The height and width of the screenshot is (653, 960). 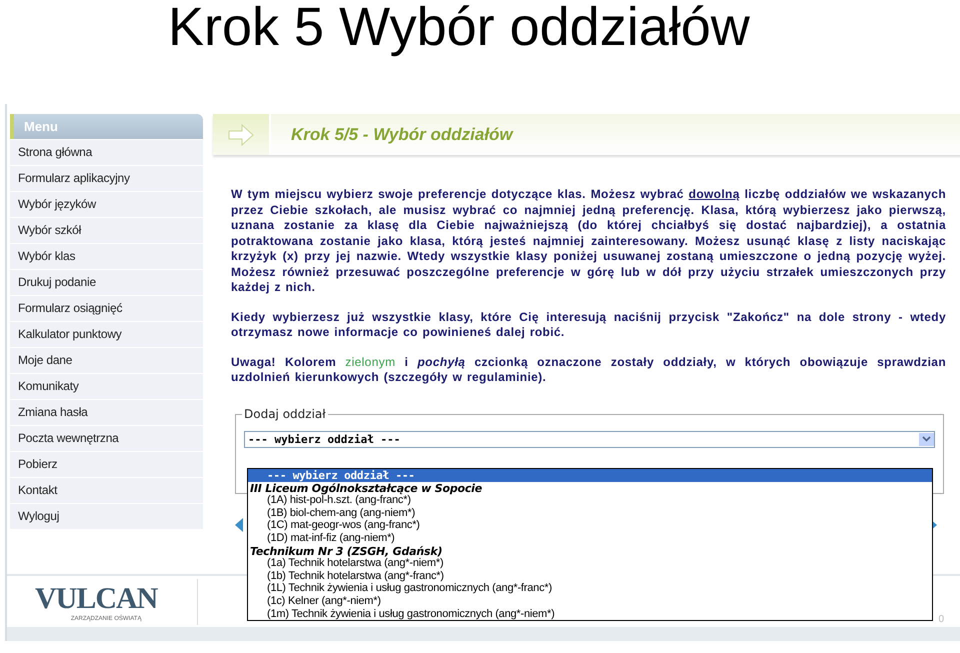 What do you see at coordinates (588, 325) in the screenshot?
I see `instruction-paragraph: Kiedy wybierzesz już wszystkie klasy, które Cię interesują naciśnij przycisk "Zakończ" na dole strony - wtedy otrzymasz nowe informacje co powinieneś dalej robić.` at bounding box center [588, 325].